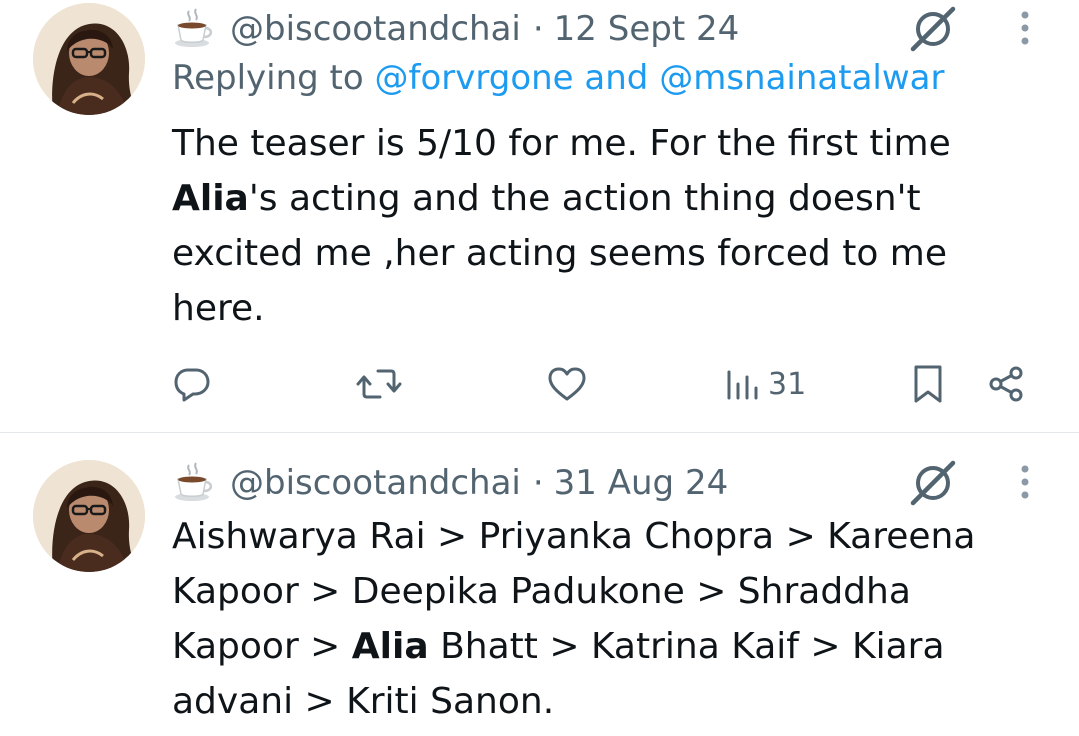 The height and width of the screenshot is (736, 1079). I want to click on tweet-header: @biscootandchai · 12 Sept 24, so click(455, 29).